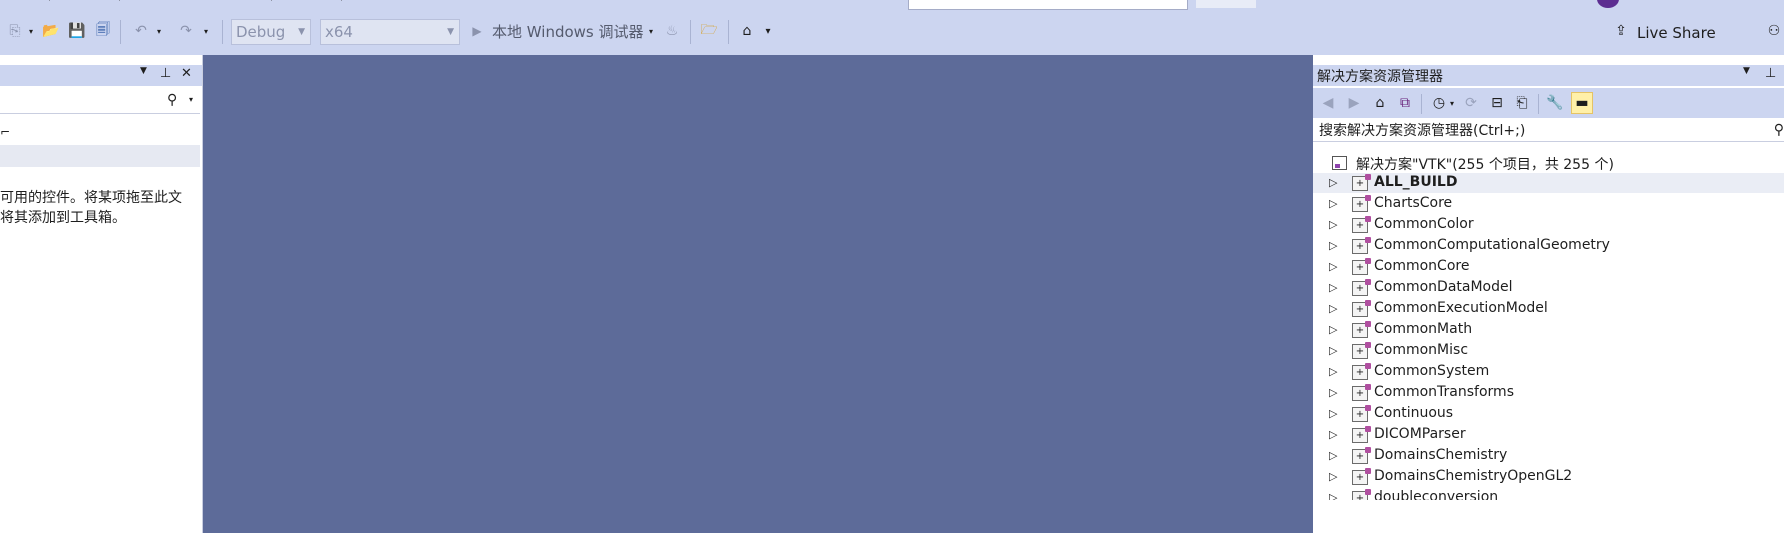  Describe the element at coordinates (1471, 103) in the screenshot. I see `refresh-icon: ⟳` at that location.